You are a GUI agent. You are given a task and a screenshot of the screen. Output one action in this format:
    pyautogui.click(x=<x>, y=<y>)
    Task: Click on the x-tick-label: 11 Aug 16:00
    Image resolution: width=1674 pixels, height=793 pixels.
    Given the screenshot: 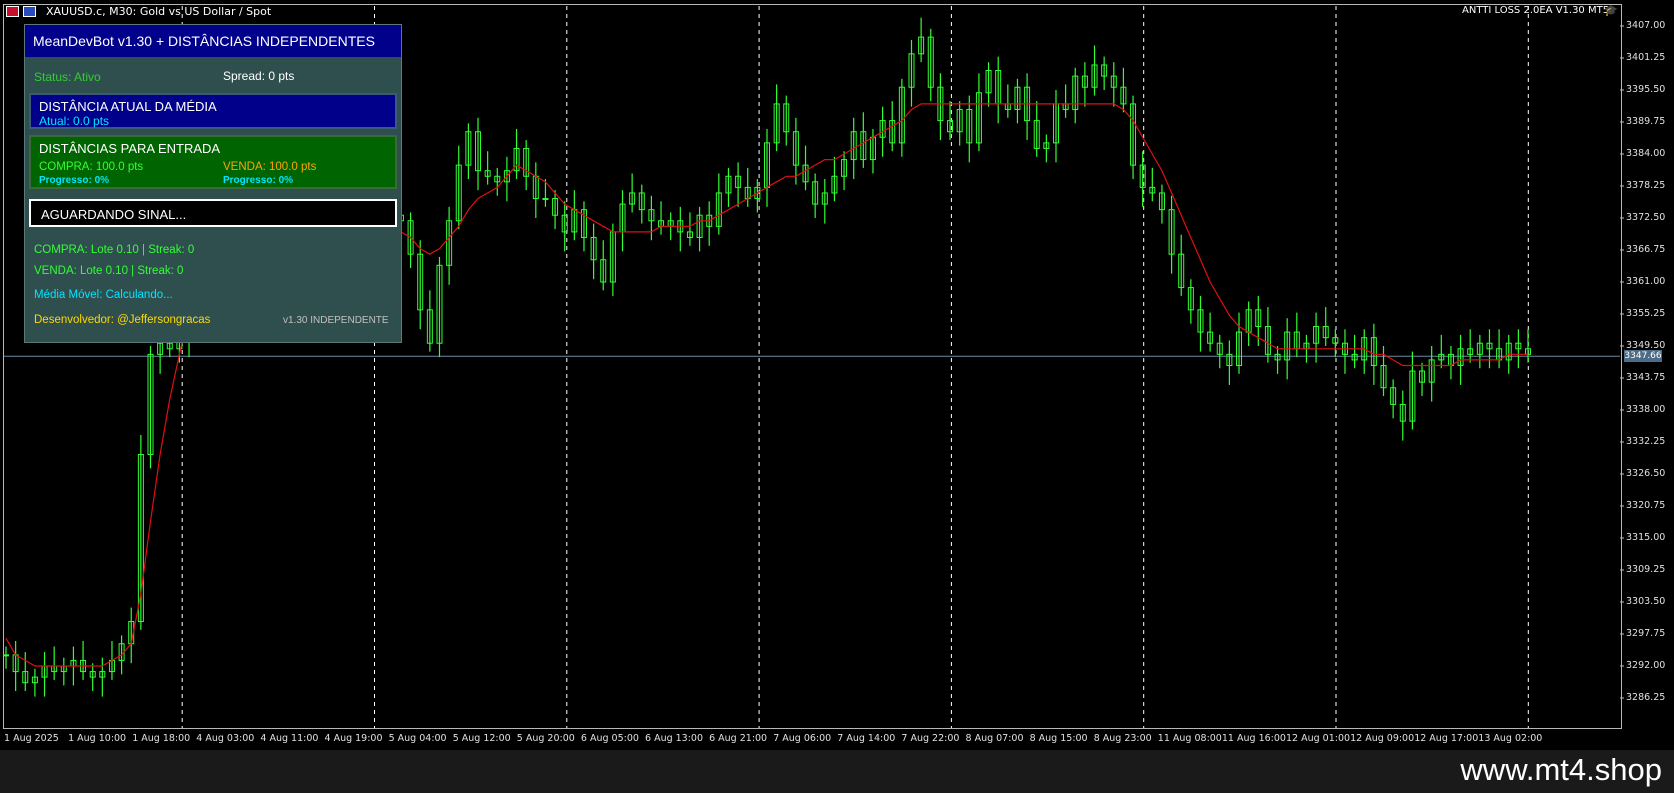 What is the action you would take?
    pyautogui.click(x=1253, y=738)
    